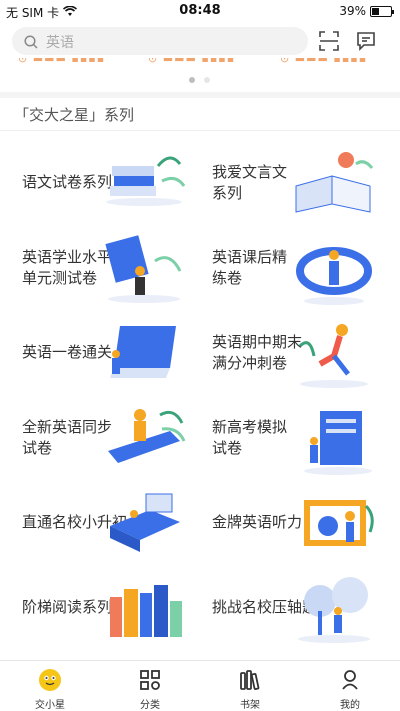  Describe the element at coordinates (144, 440) in the screenshot. I see `sitting-person-illustration` at that location.